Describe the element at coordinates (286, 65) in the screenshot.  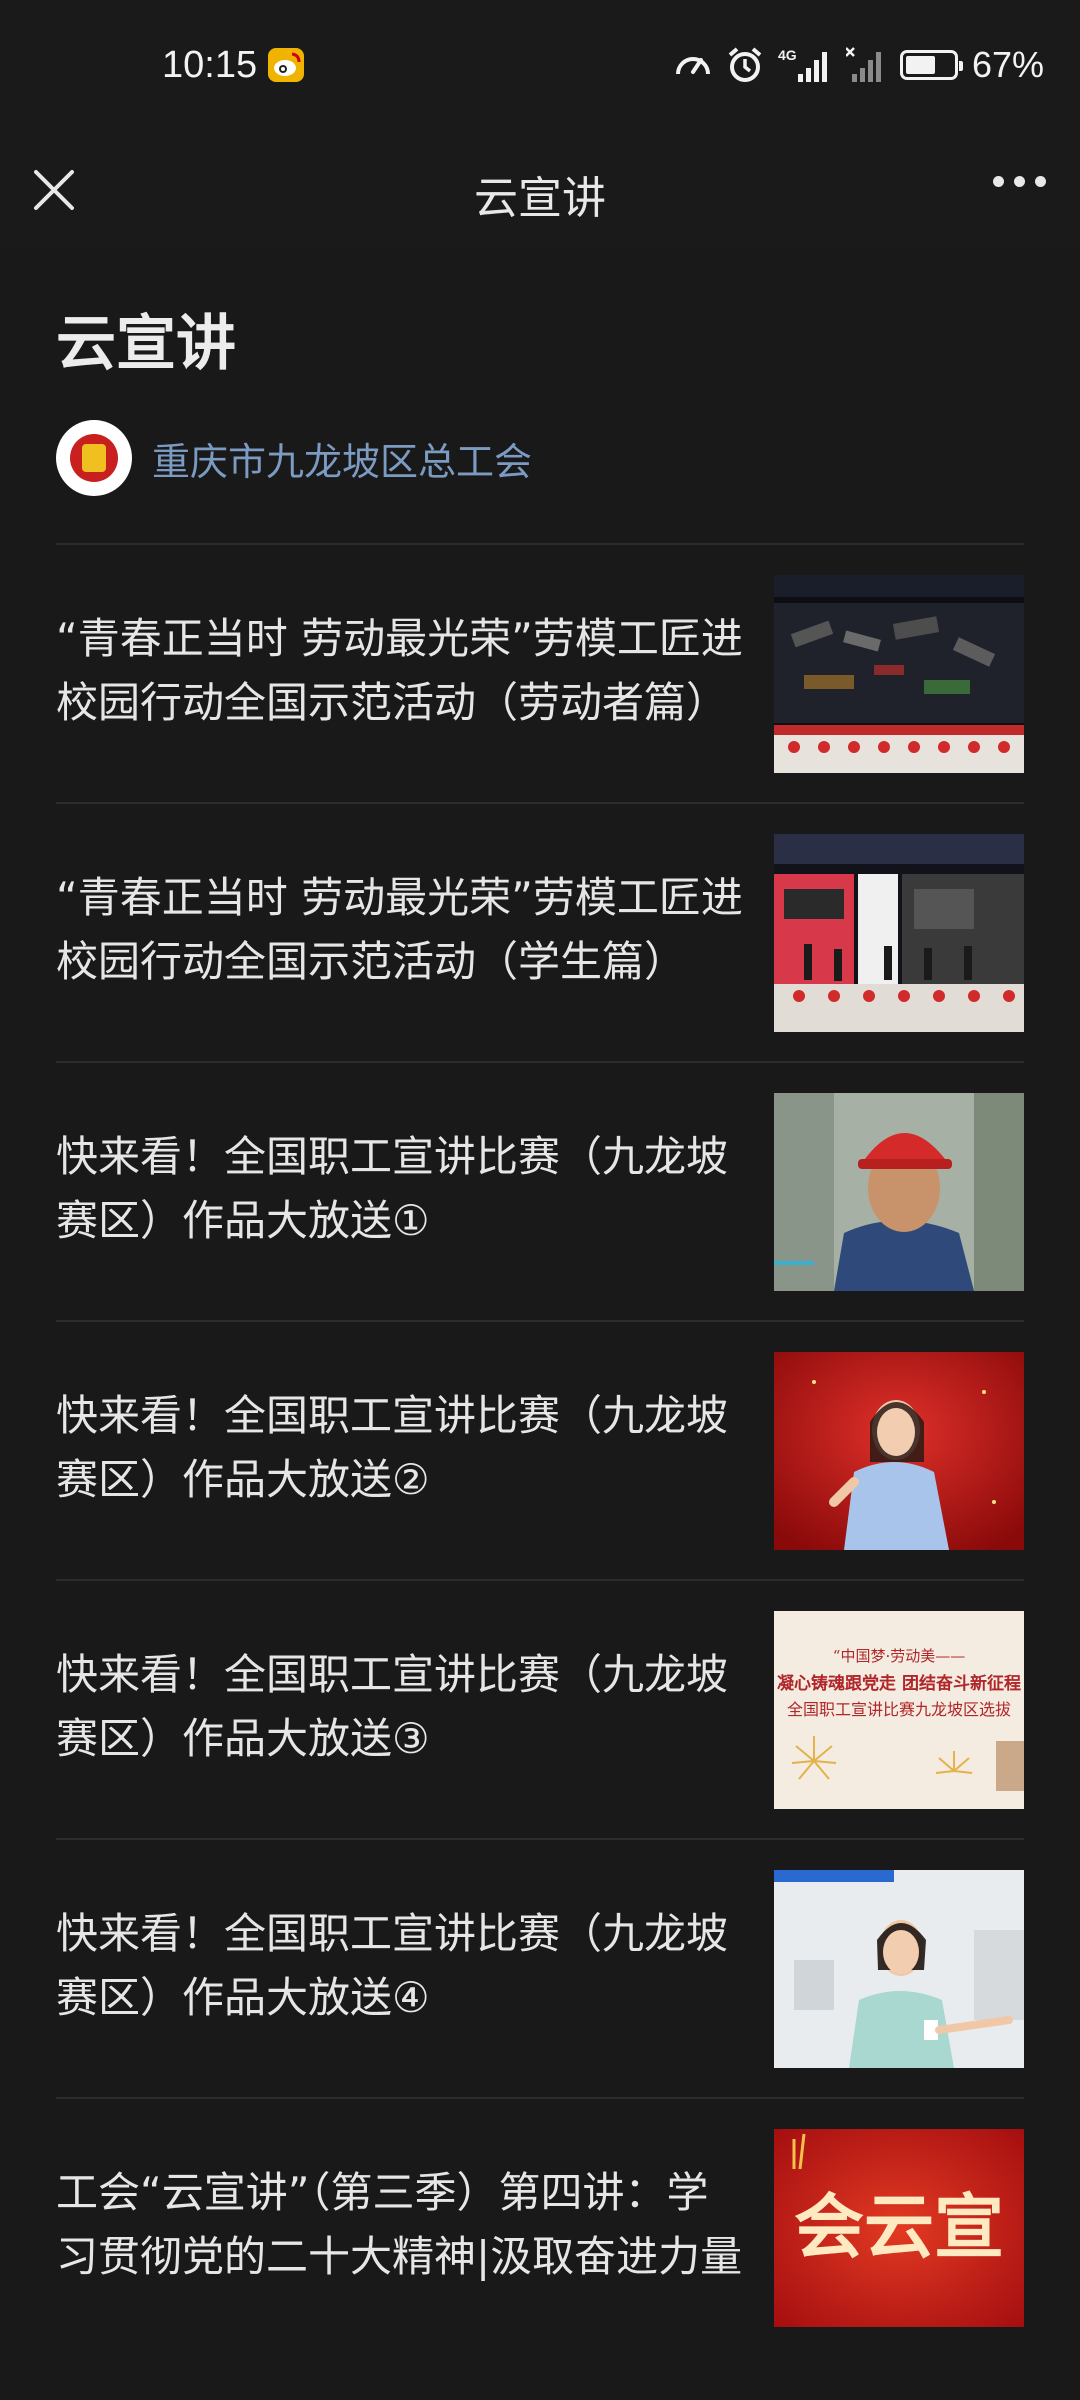
I see `weibo-notification-icon` at that location.